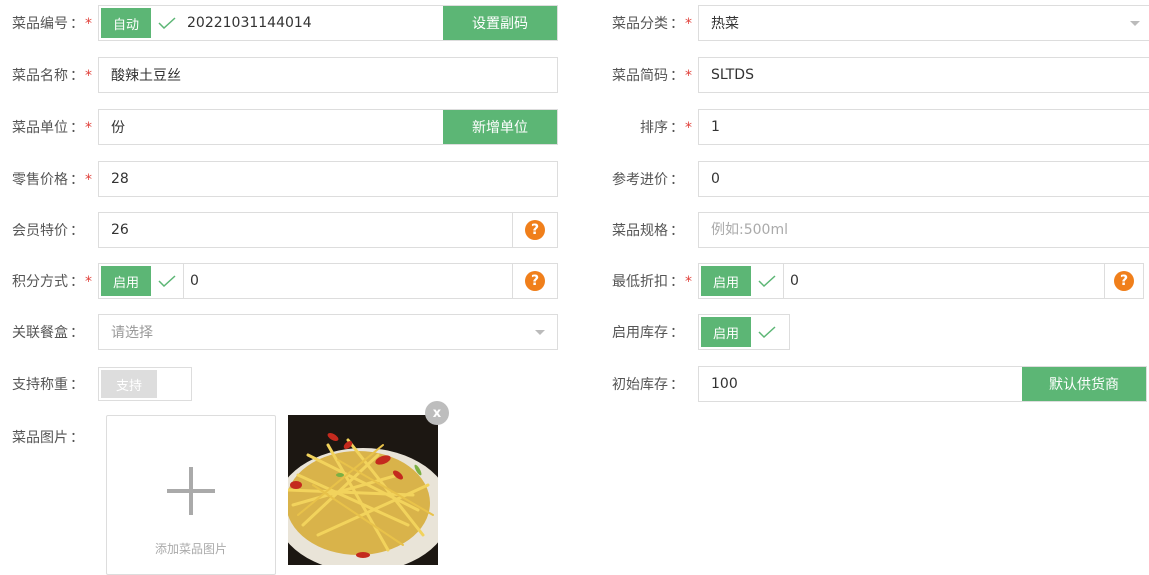  I want to click on sort-row: 排序 ：*, so click(874, 127).